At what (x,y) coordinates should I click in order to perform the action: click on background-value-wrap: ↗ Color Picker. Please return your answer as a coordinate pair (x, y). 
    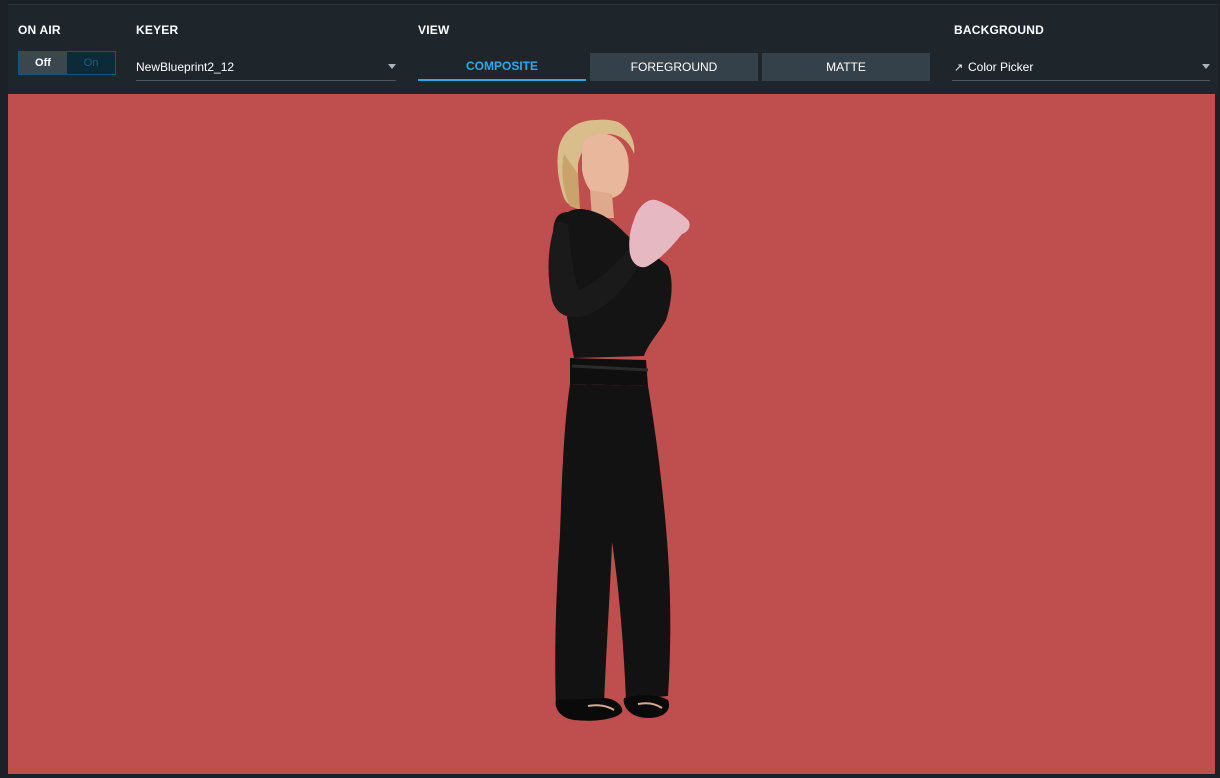
    Looking at the image, I should click on (993, 67).